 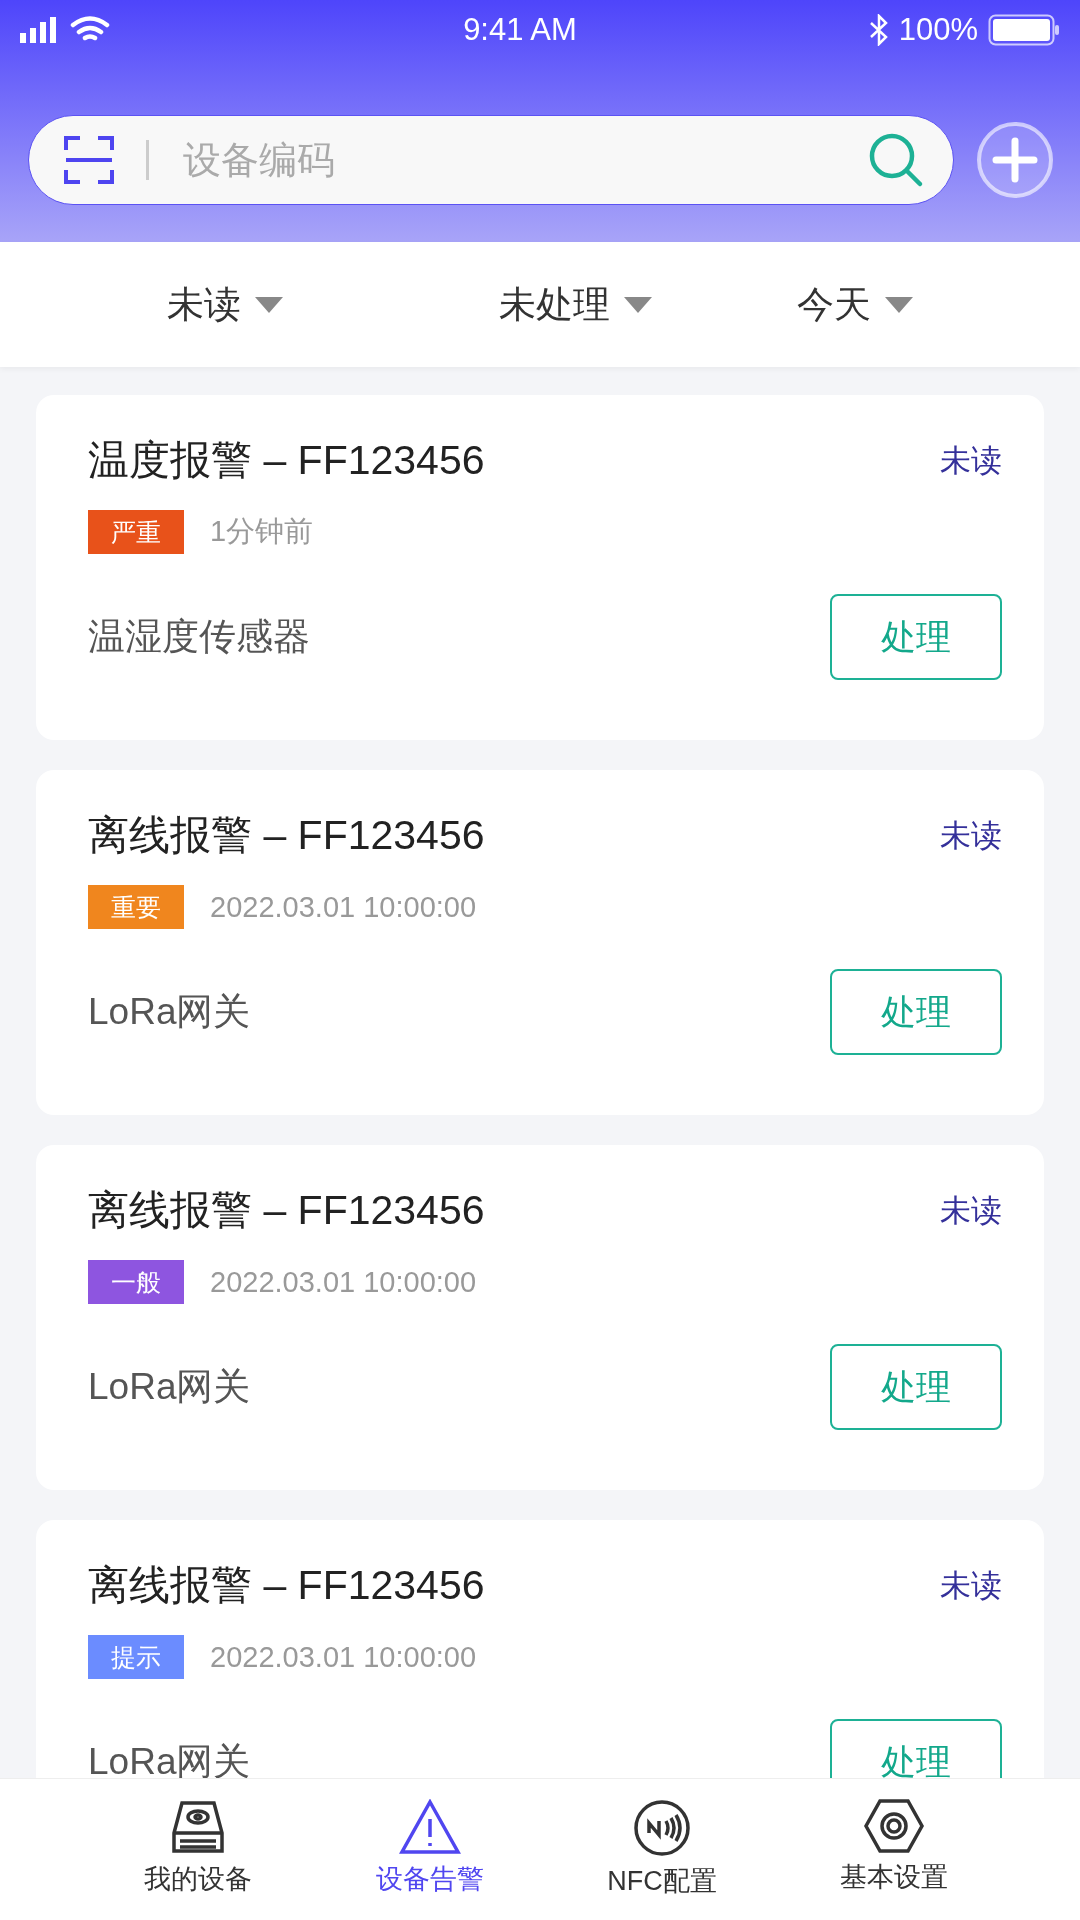 What do you see at coordinates (225, 304) in the screenshot?
I see `filter-dropdown: 未读` at bounding box center [225, 304].